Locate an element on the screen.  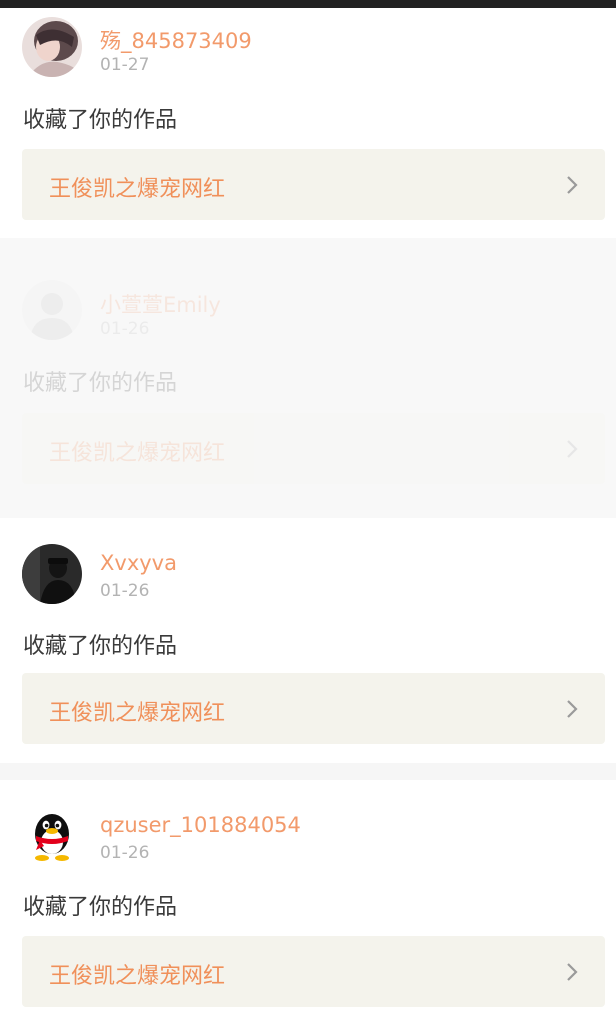
girl-photo-avatar is located at coordinates (52, 47).